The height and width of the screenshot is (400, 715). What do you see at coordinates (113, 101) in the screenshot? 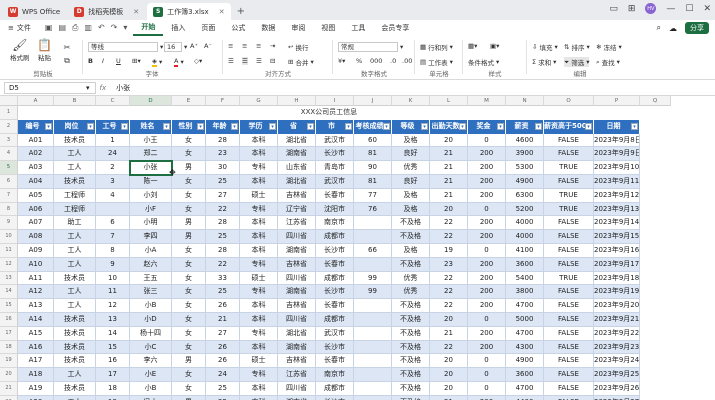
I see `column-header-c: C` at bounding box center [113, 101].